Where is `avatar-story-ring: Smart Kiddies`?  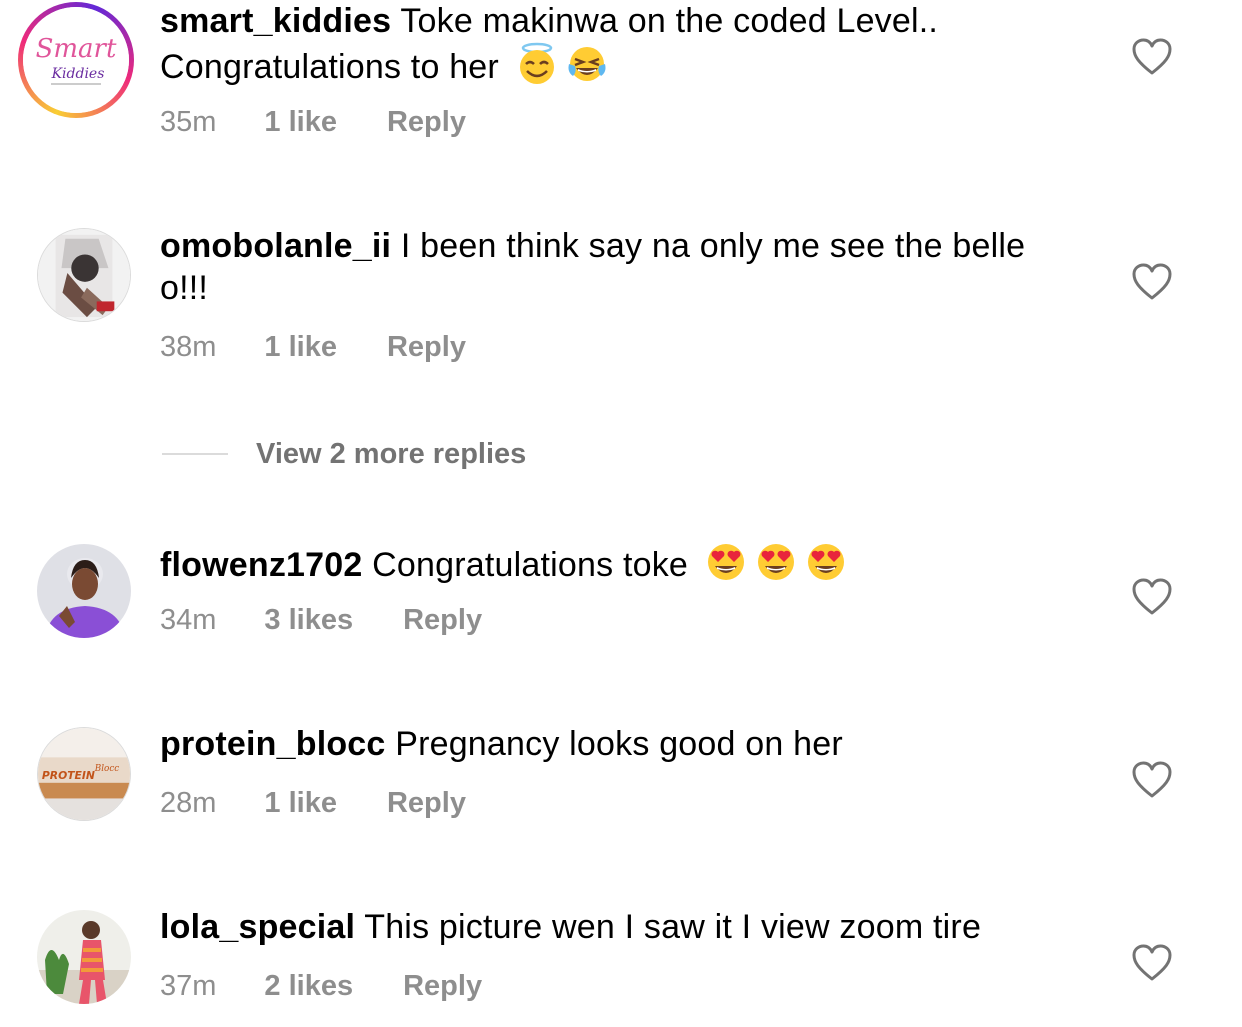
avatar-story-ring: Smart Kiddies is located at coordinates (76, 60).